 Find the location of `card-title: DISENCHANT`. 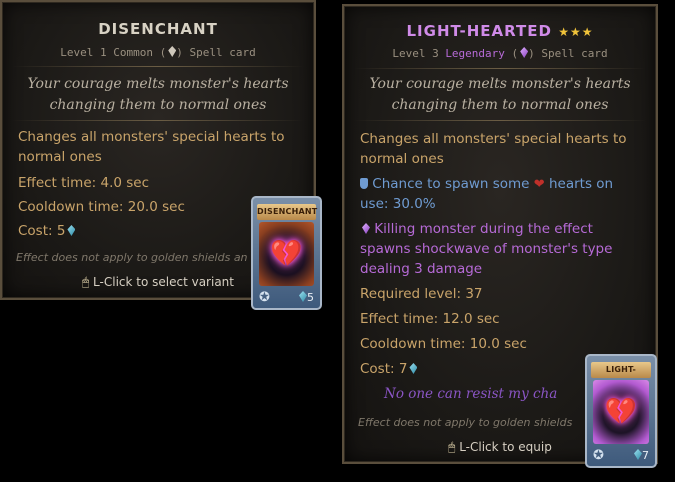

card-title: DISENCHANT is located at coordinates (158, 29).